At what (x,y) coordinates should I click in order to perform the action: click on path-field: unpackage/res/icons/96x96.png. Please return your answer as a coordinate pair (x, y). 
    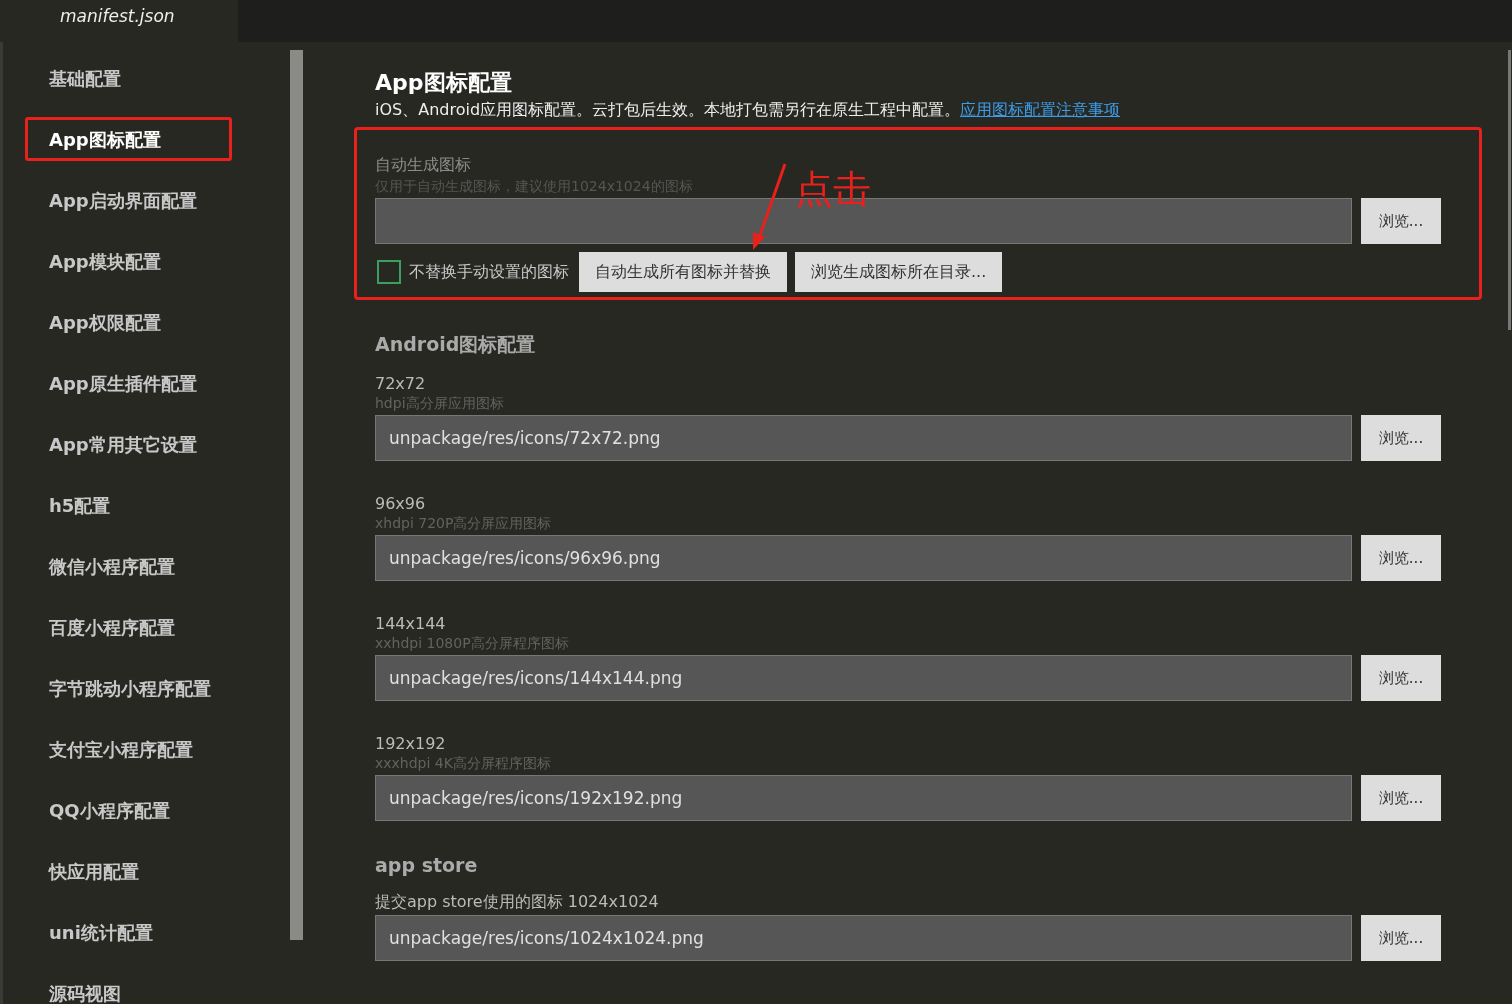
    Looking at the image, I should click on (863, 558).